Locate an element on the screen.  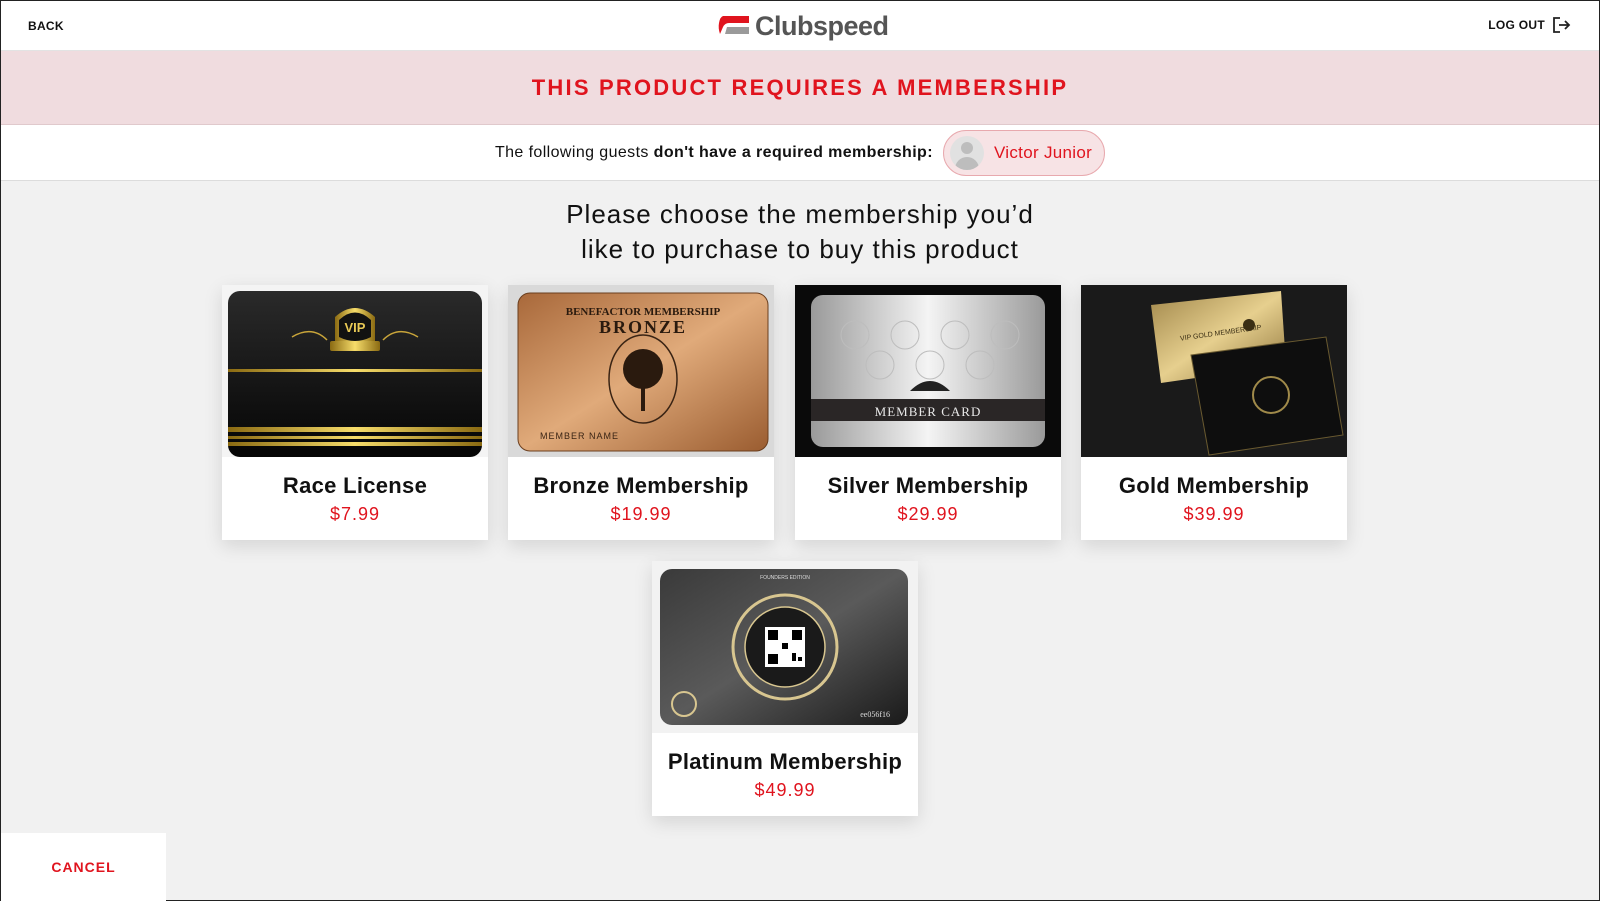
race-license-card-image: VIP is located at coordinates (355, 371).